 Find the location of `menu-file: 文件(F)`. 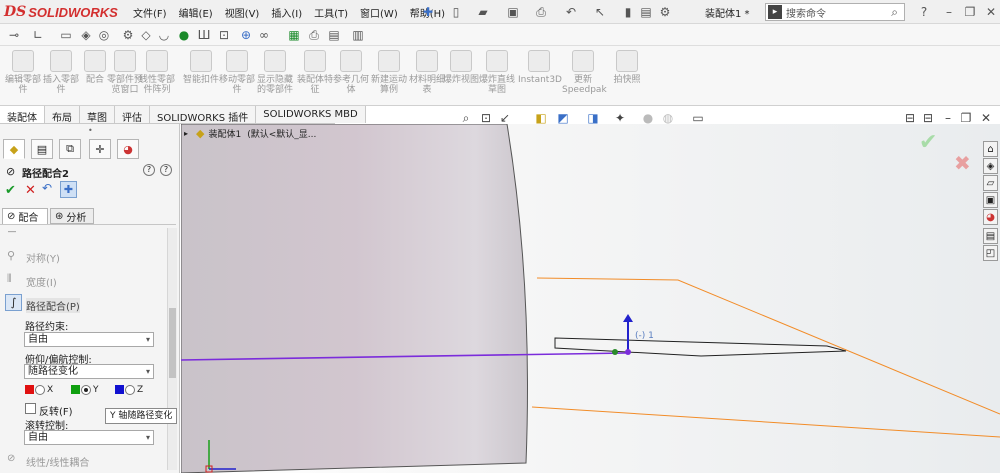

menu-file: 文件(F) is located at coordinates (150, 12).